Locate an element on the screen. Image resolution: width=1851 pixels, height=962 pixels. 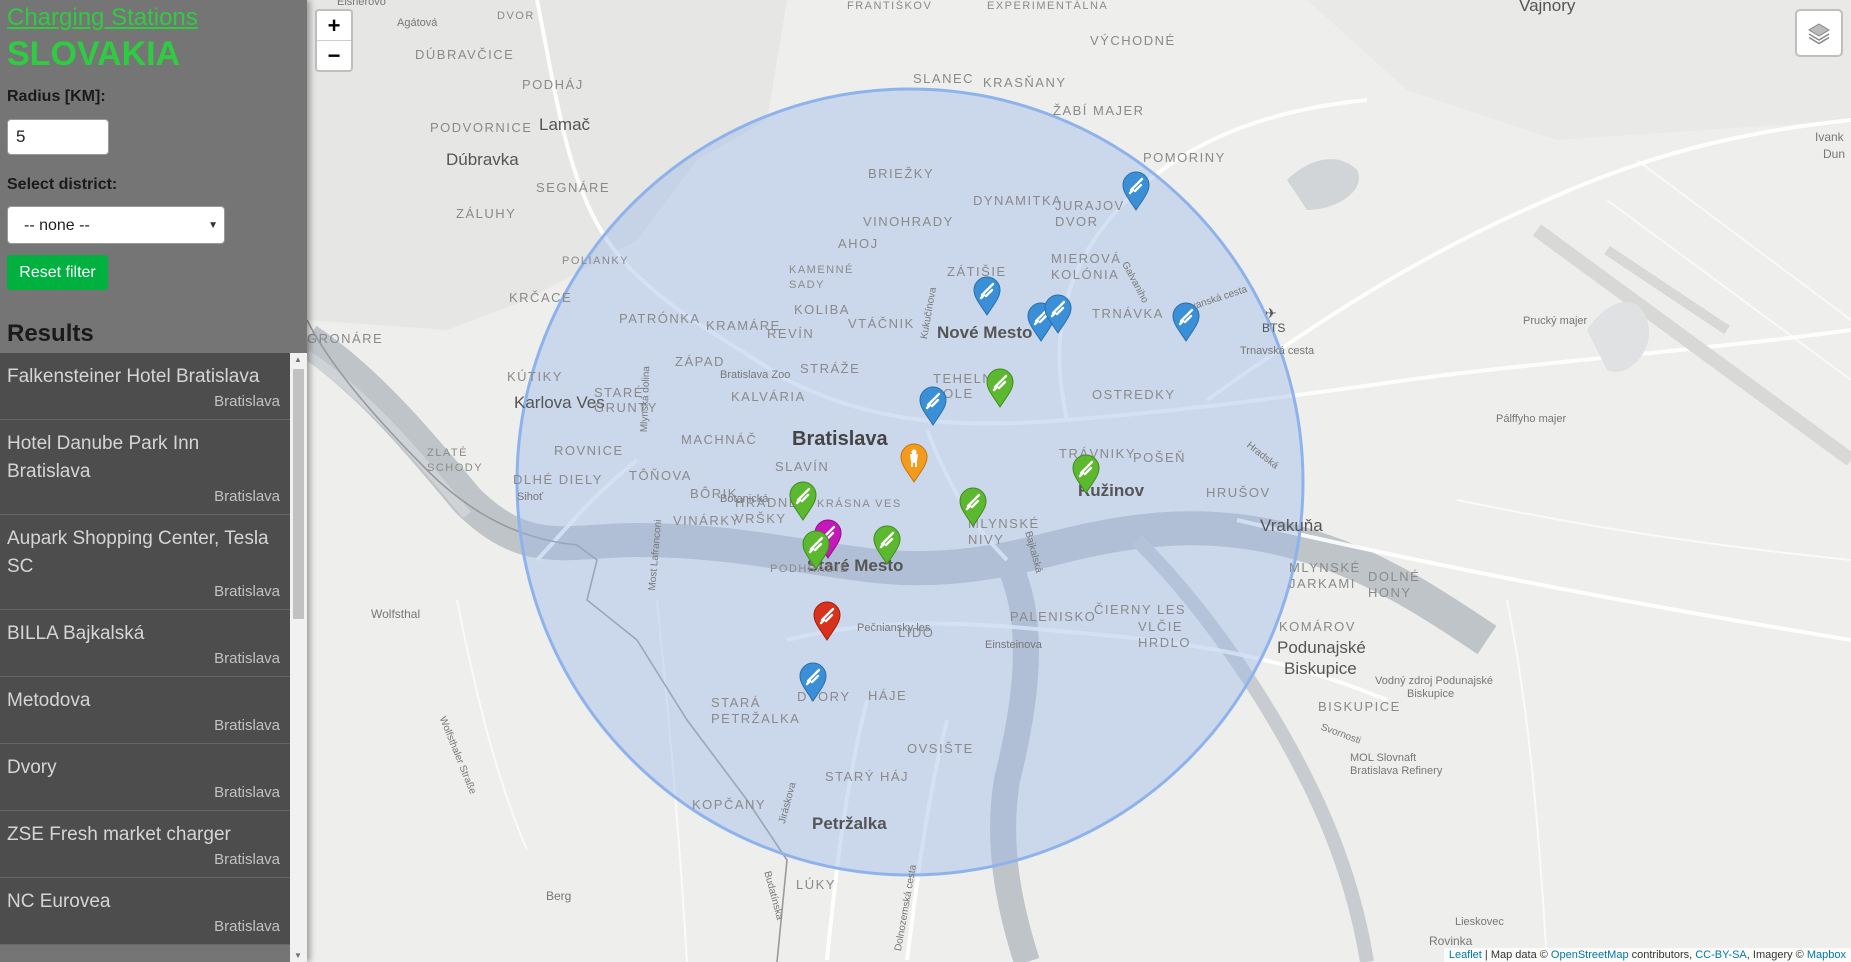
scroll-down-arrow-icon: ▼ is located at coordinates (298, 955).